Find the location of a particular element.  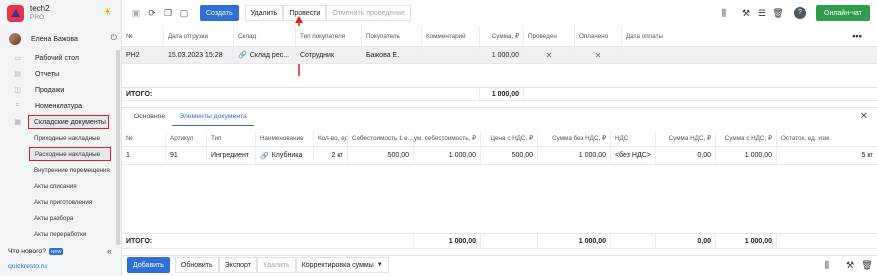

nav-item-catalog: ⌗ Номенклатура is located at coordinates (58, 106).